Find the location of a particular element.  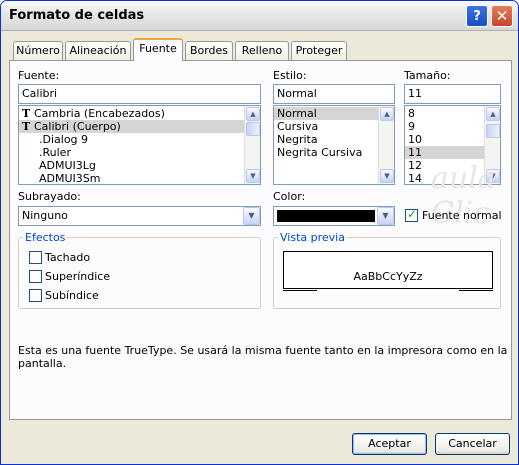

normal-font-checkbox is located at coordinates (411, 214).